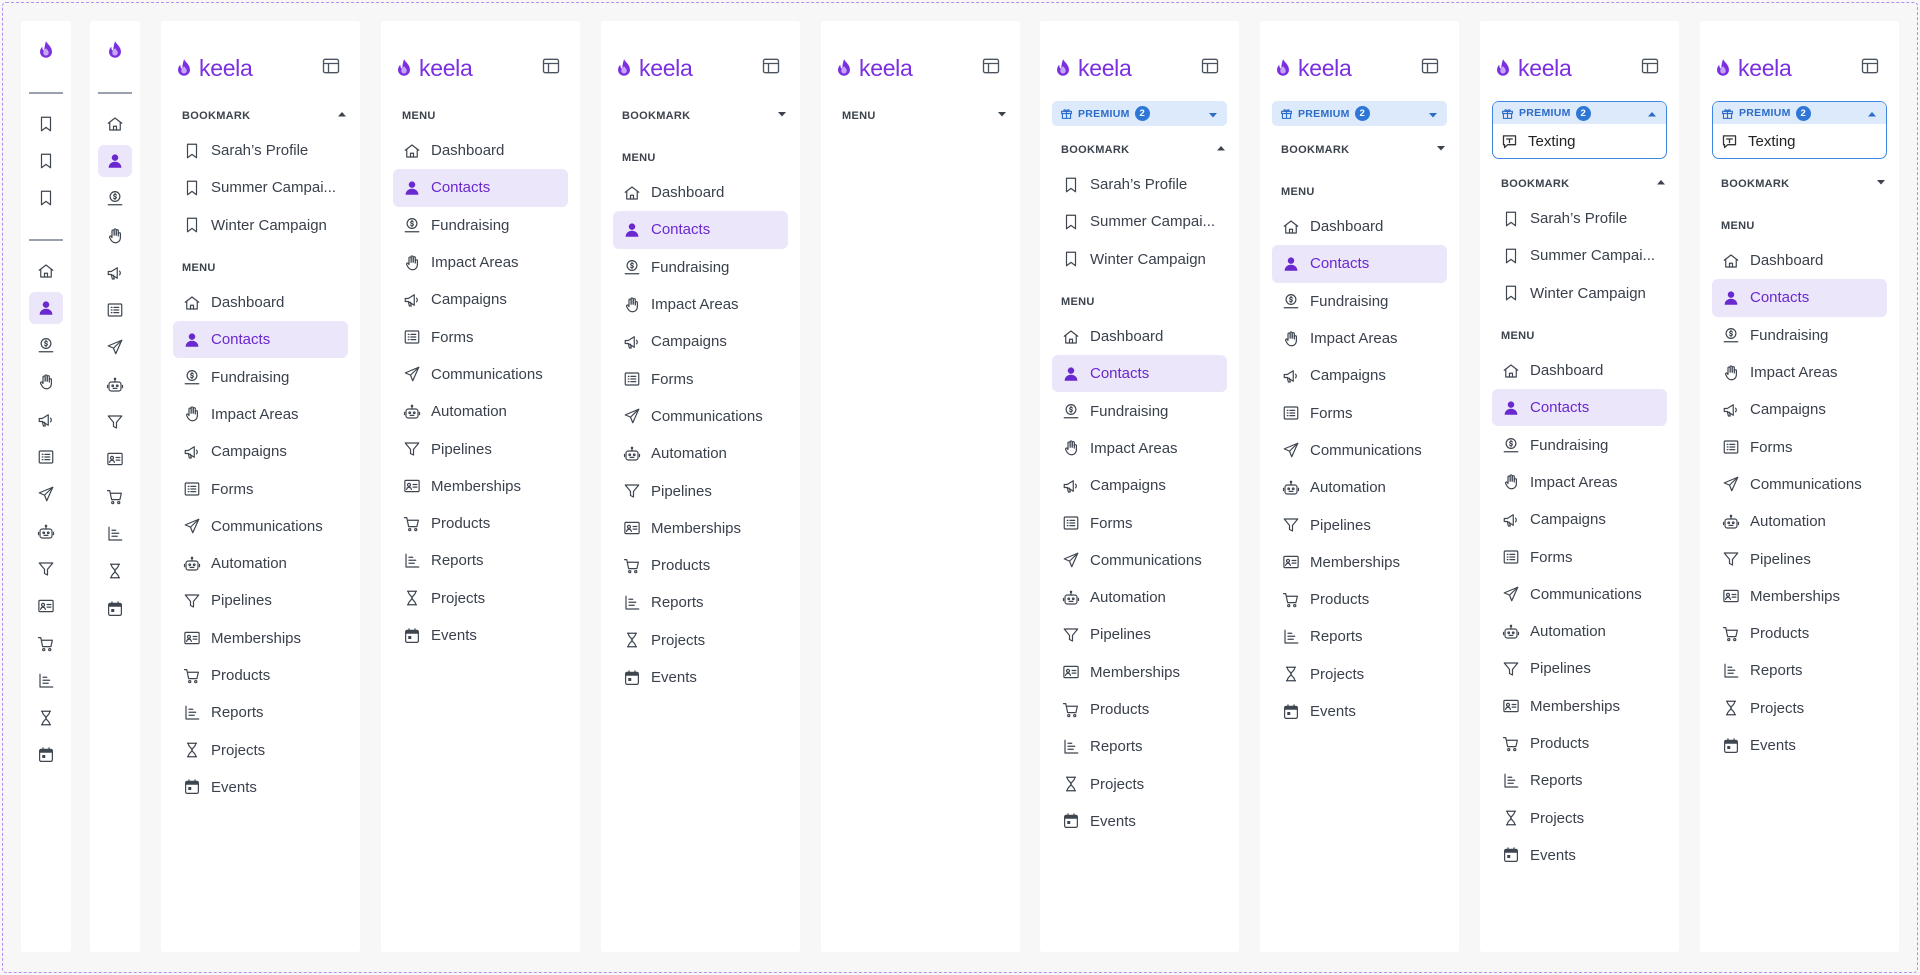  I want to click on rail-item-memberships, so click(46, 606).